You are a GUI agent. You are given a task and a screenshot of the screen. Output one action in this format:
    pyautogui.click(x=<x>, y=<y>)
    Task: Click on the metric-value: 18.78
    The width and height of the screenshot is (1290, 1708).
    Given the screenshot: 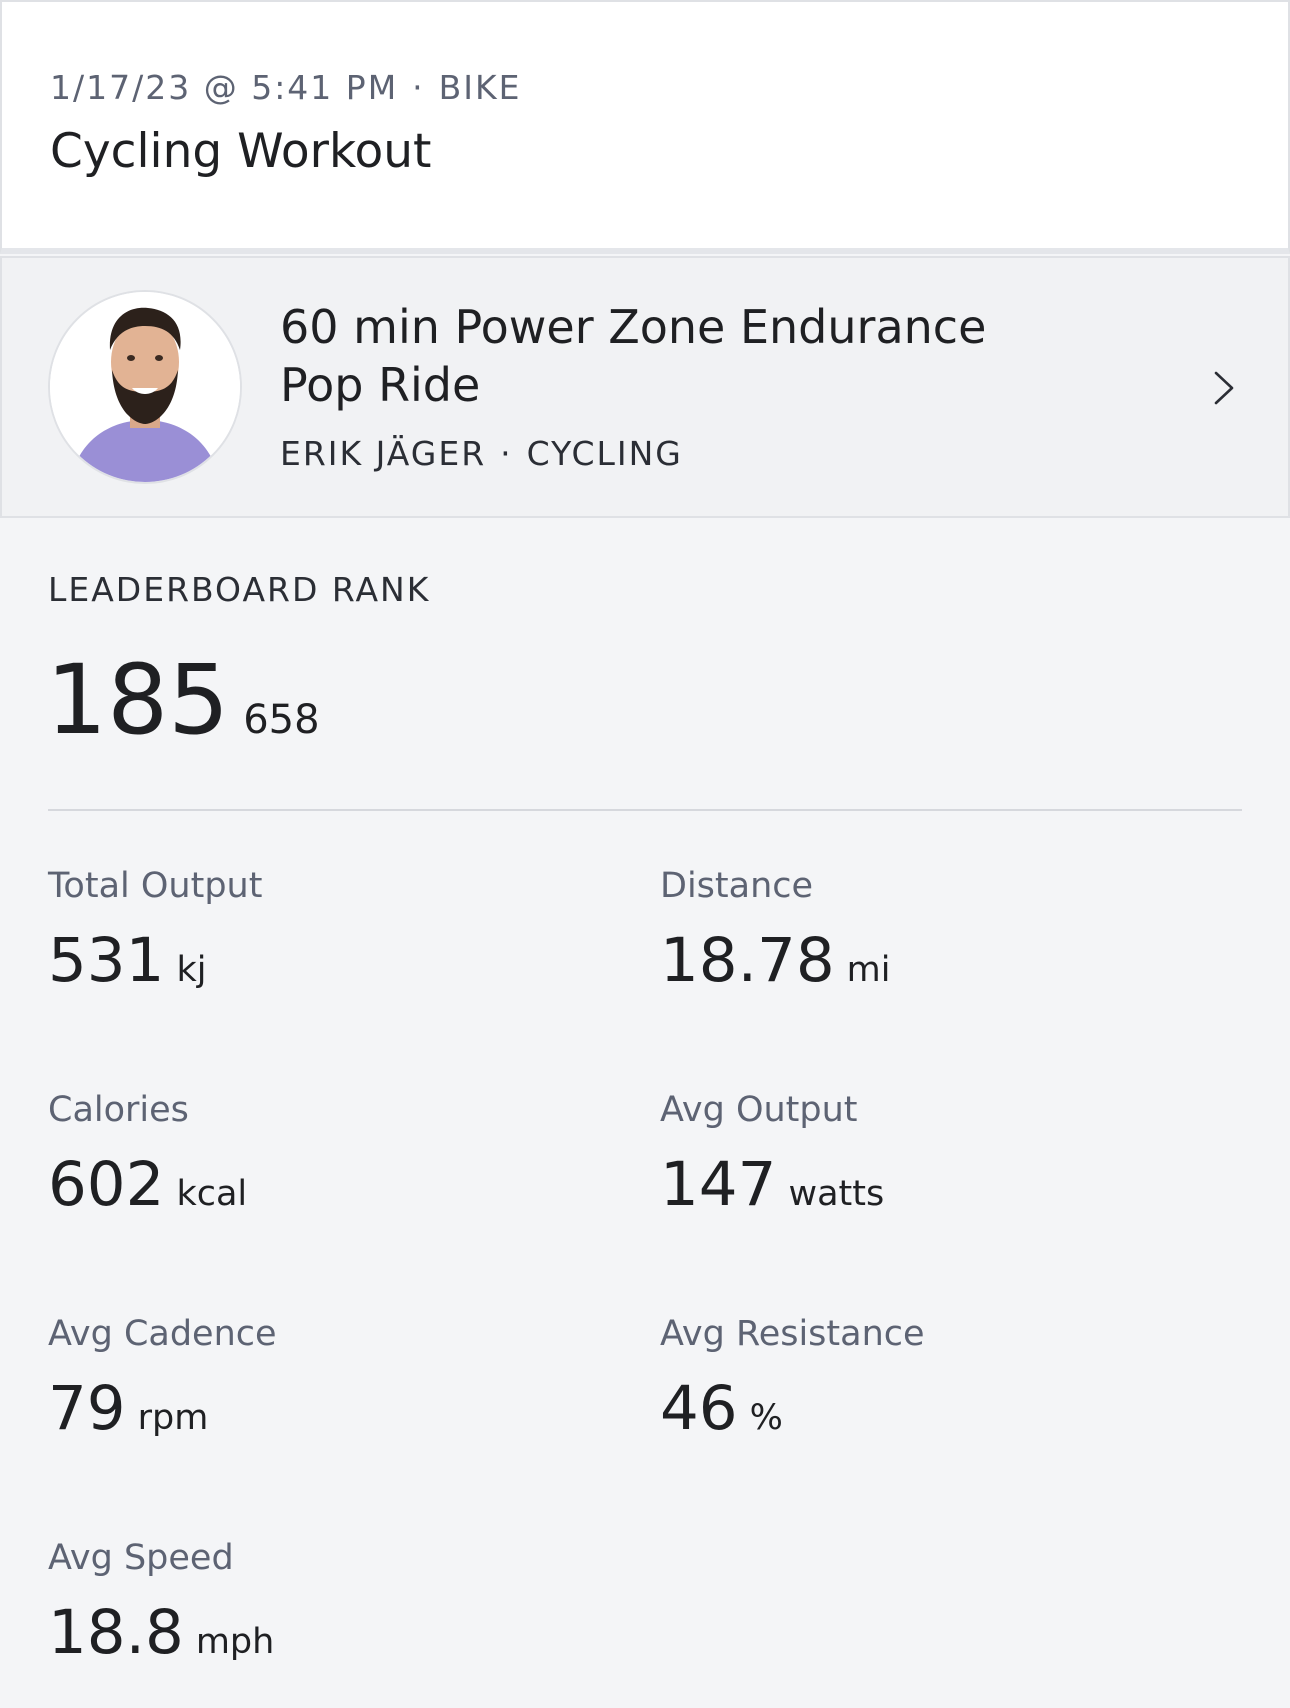 What is the action you would take?
    pyautogui.click(x=747, y=960)
    